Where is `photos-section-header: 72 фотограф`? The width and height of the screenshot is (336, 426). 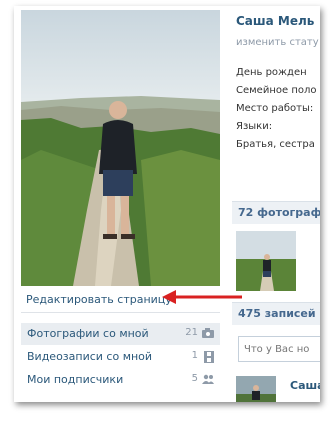 photos-section-header: 72 фотограф is located at coordinates (276, 212).